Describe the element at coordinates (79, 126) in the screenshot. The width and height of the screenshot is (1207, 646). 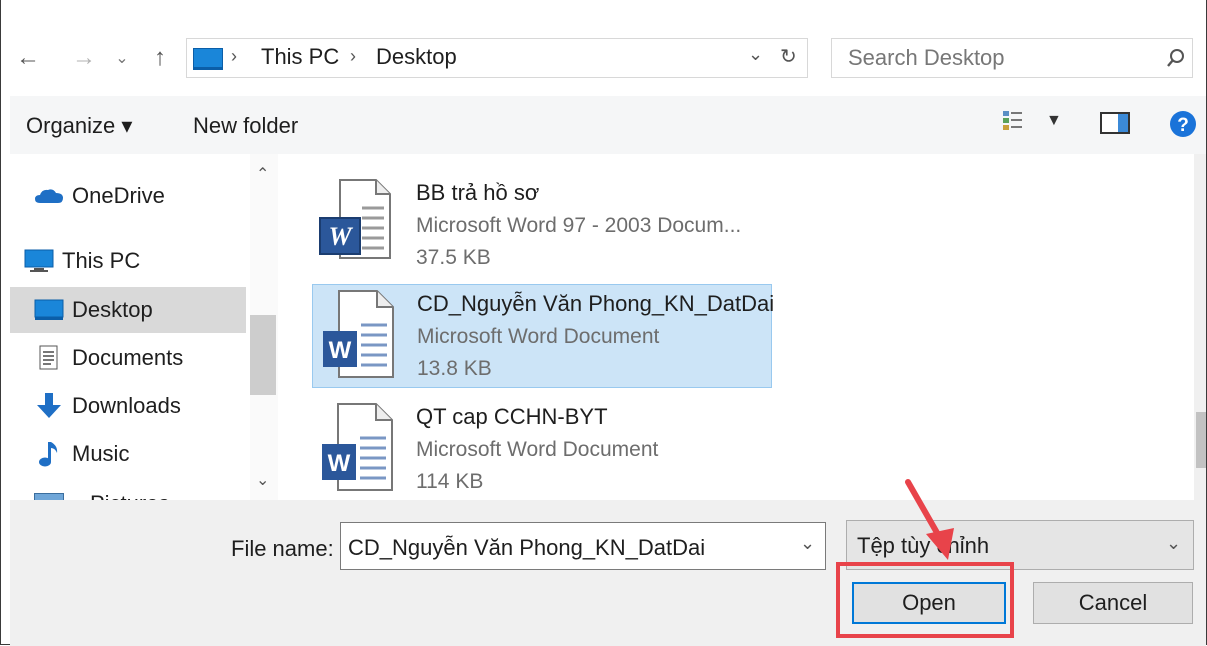
I see `organize-button: Organize ▾` at that location.